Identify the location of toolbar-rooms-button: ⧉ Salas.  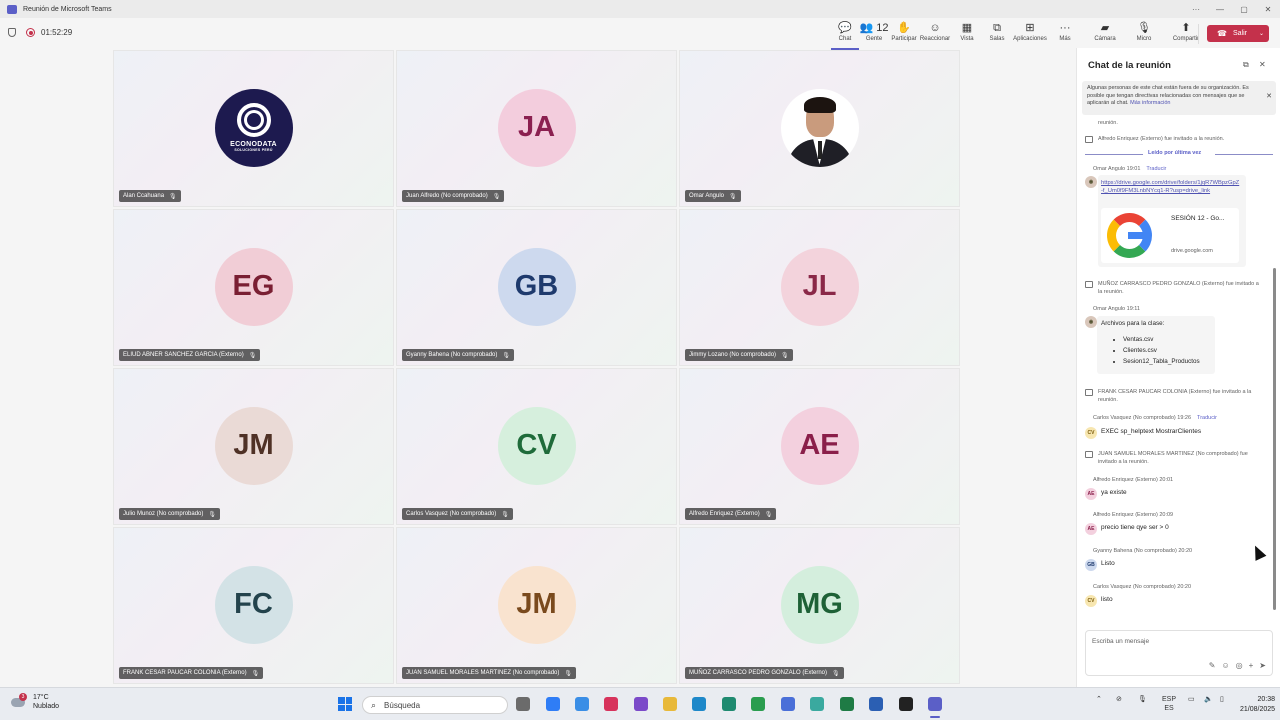
(997, 31).